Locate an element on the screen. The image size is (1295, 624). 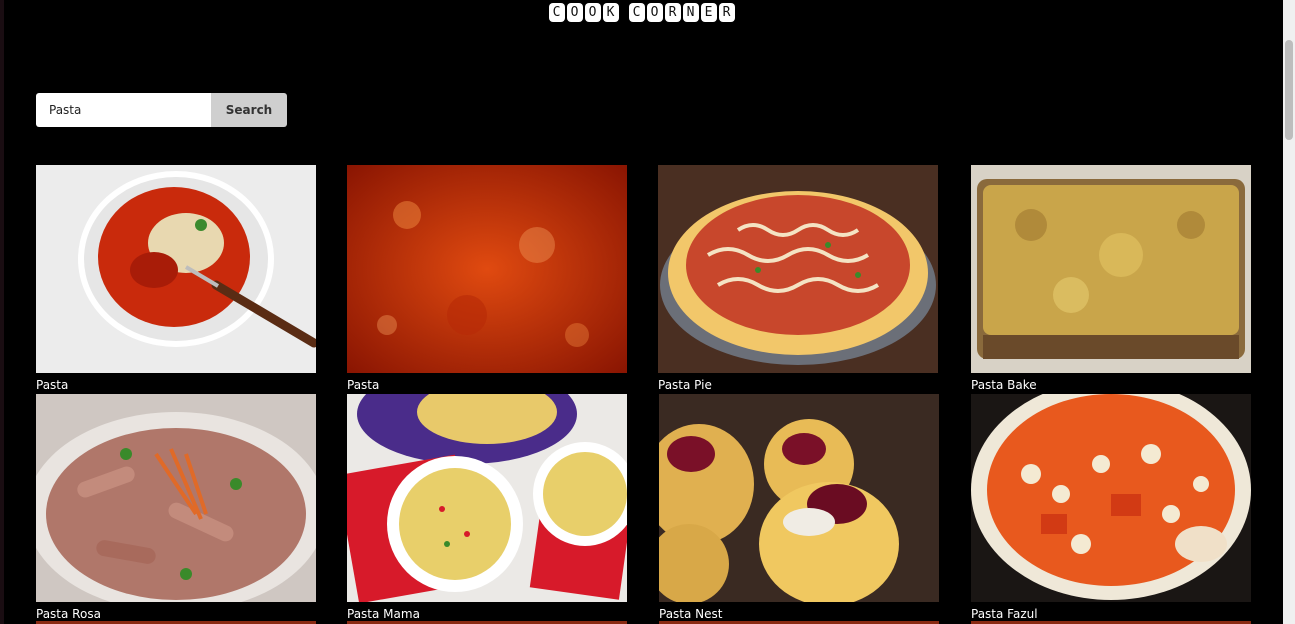
recipe-card: Pasta Rosa is located at coordinates (176, 507).